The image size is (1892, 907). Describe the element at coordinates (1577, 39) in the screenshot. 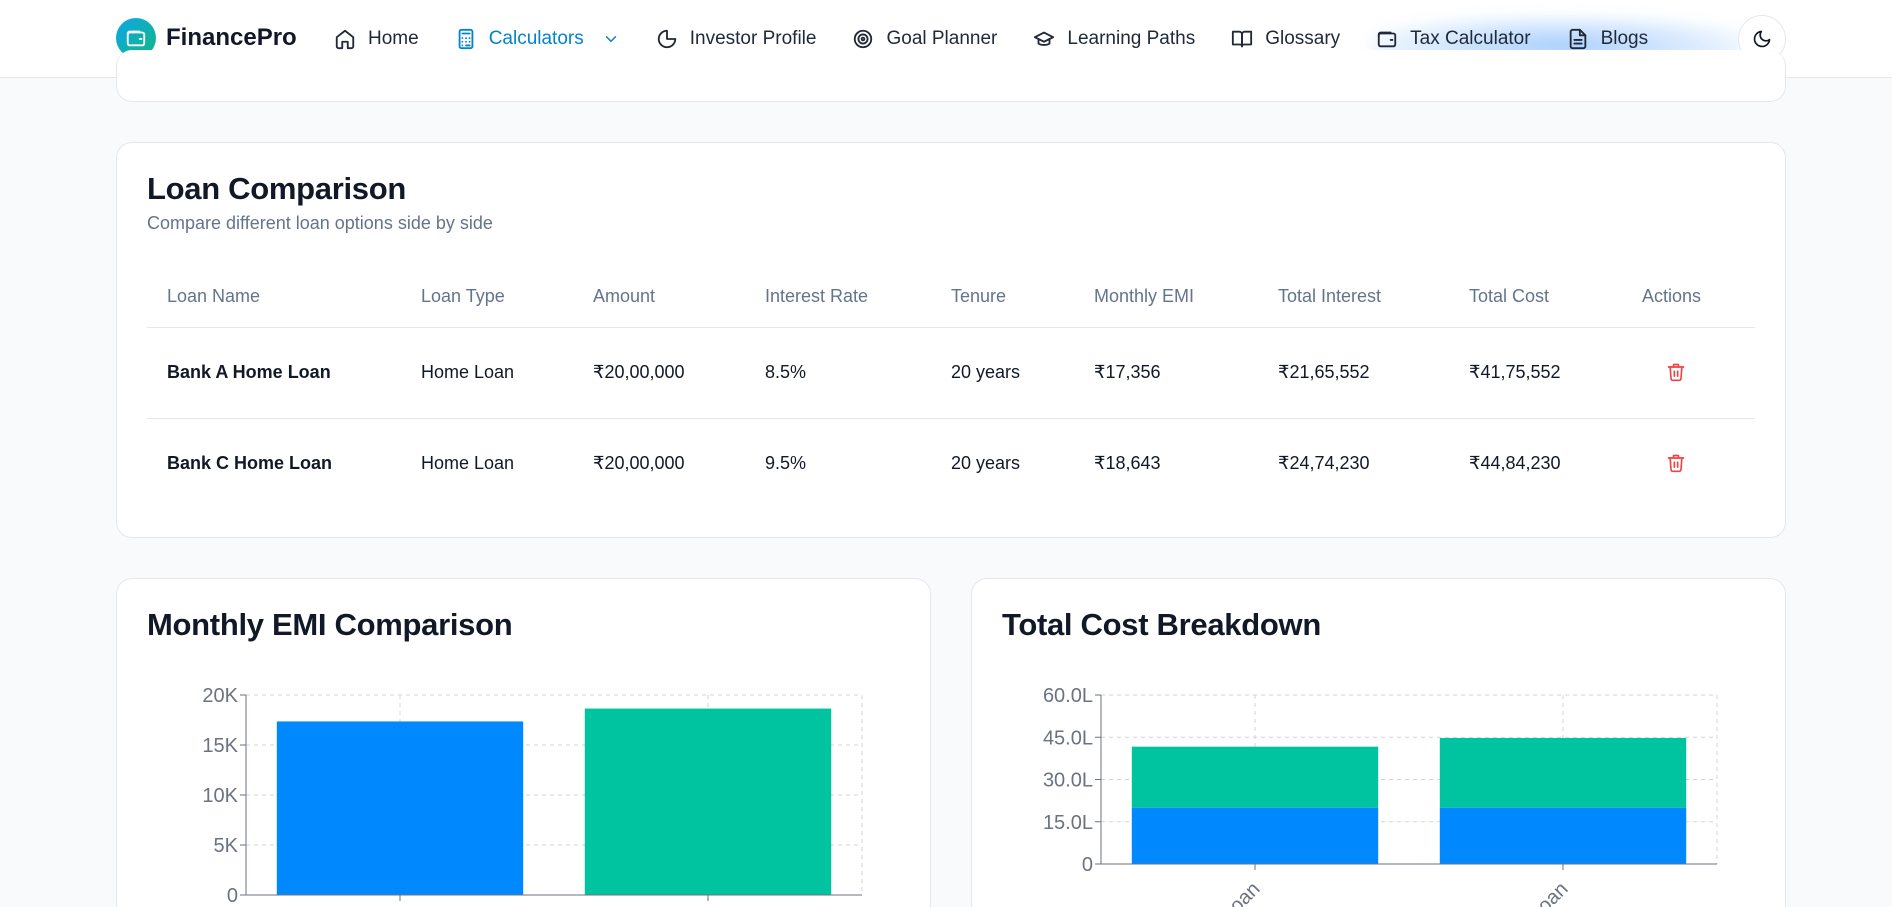

I see `file-text-icon` at that location.